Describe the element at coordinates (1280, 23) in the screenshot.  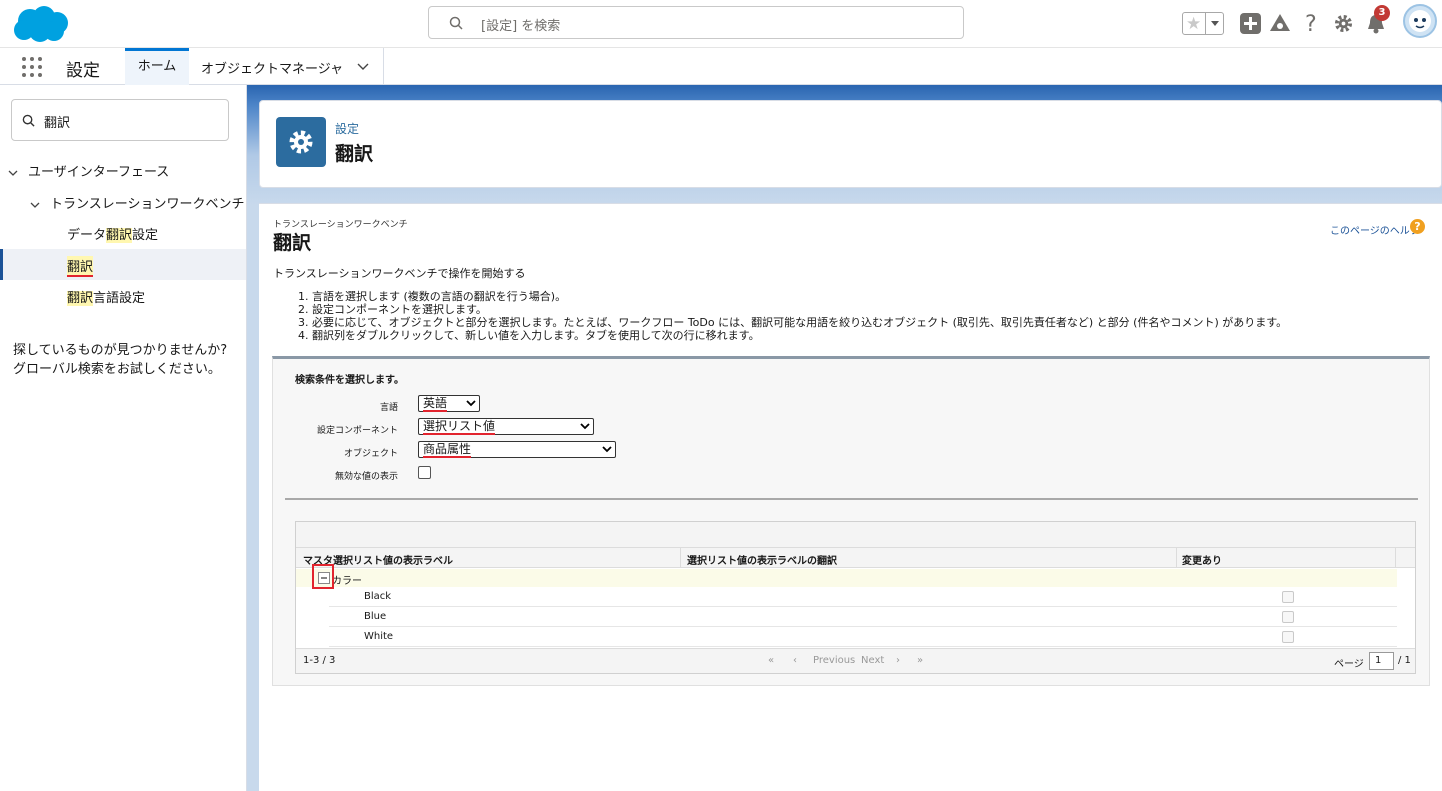
I see `trailhead-icon` at that location.